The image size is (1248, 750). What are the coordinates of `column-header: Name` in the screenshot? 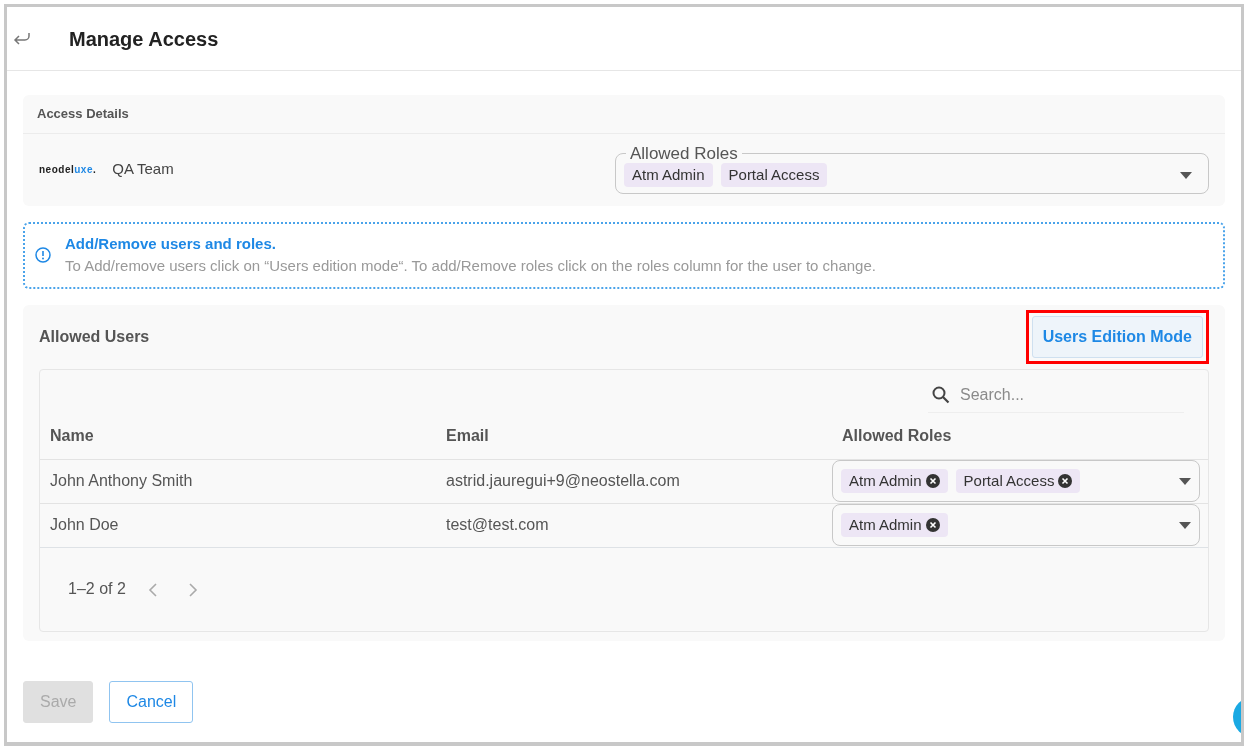 It's located at (72, 435).